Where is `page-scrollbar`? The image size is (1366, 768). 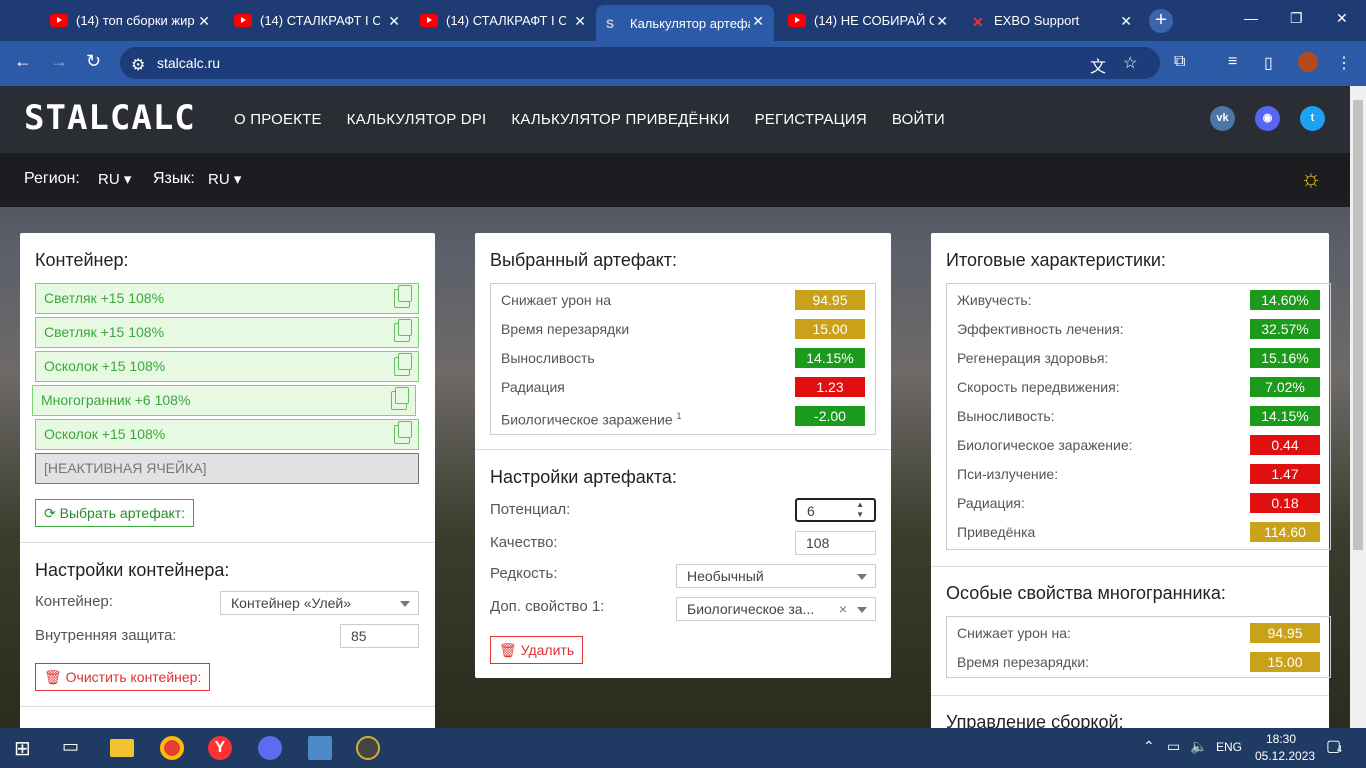 page-scrollbar is located at coordinates (1358, 407).